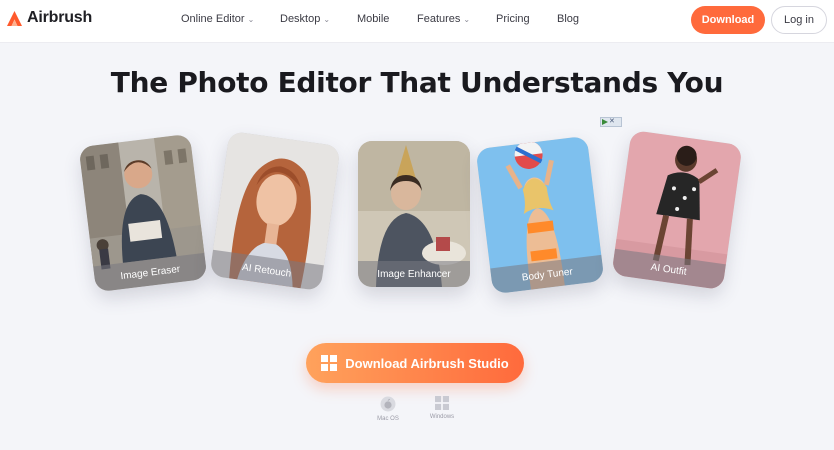 The width and height of the screenshot is (834, 450). I want to click on close-icon: ✕, so click(612, 121).